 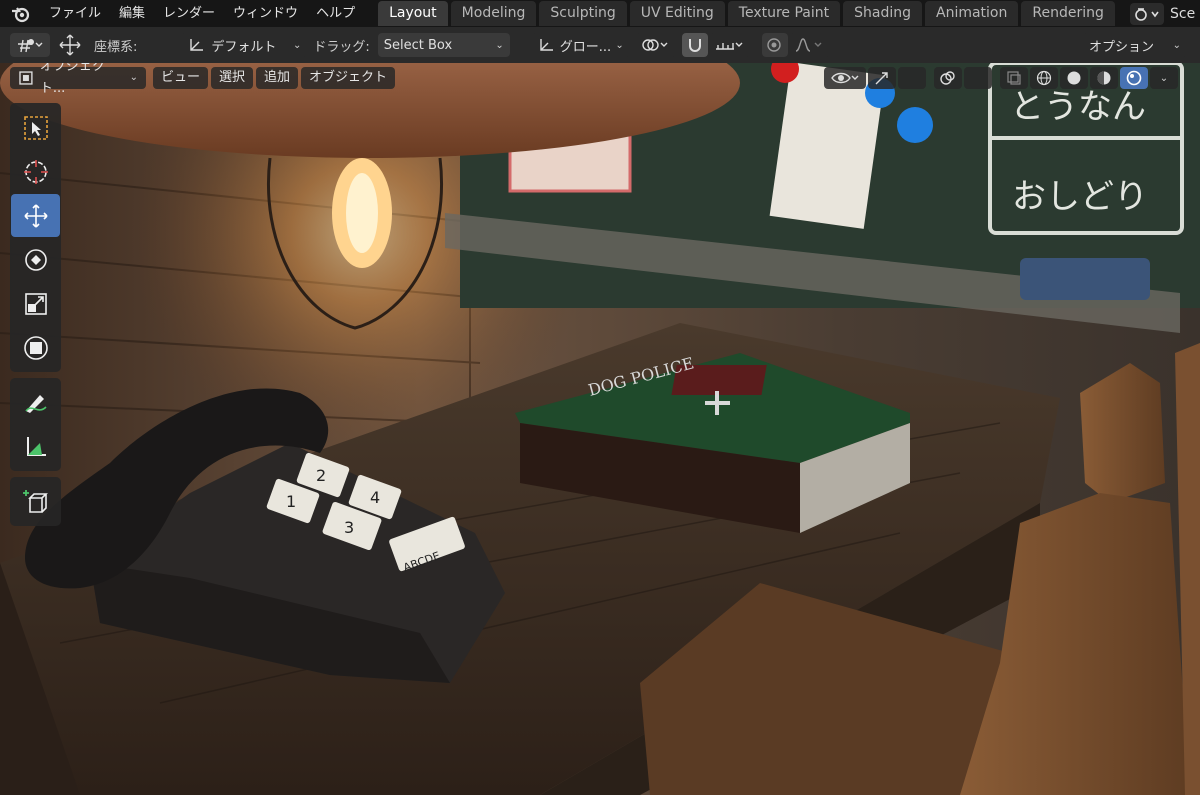 I want to click on falloff-curve-icon, so click(x=808, y=45).